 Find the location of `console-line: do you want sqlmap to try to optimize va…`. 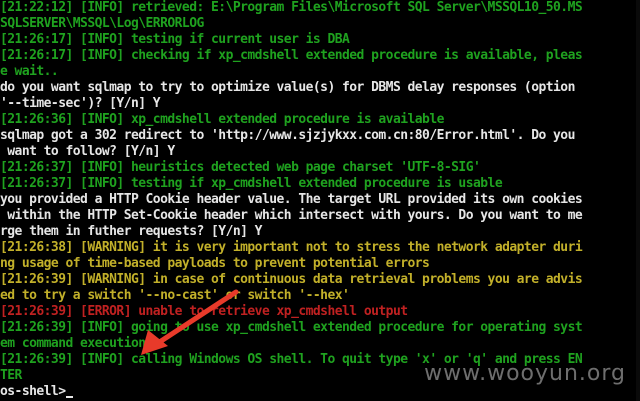

console-line: do you want sqlmap to try to optimize va… is located at coordinates (287, 87).